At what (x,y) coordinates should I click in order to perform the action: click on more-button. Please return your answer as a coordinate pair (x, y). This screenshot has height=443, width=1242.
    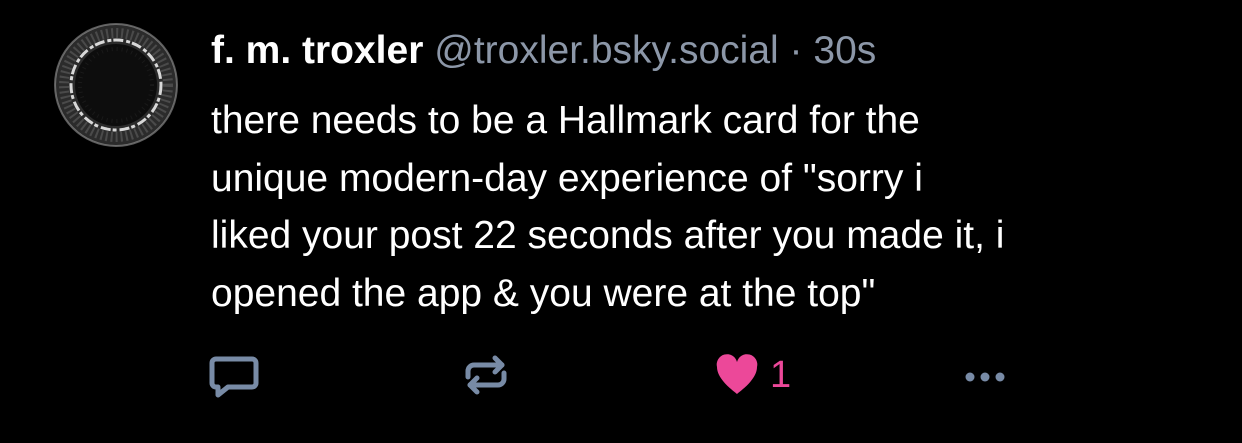
    Looking at the image, I should click on (990, 375).